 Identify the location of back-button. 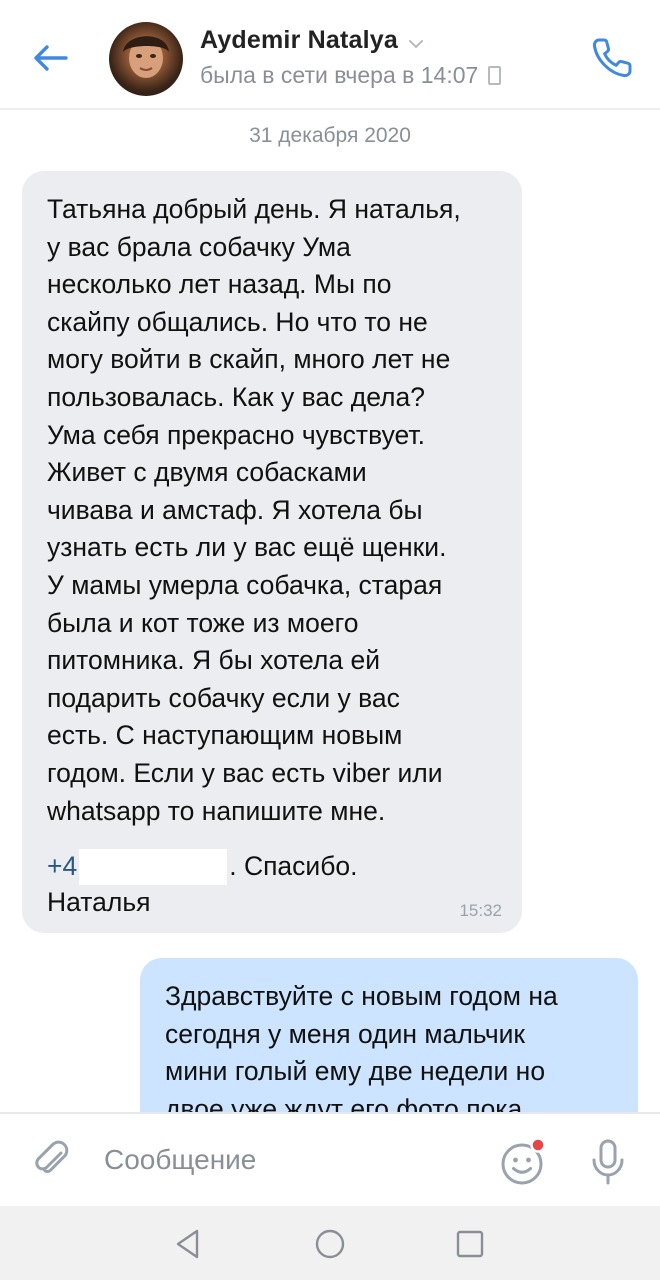
(50, 58).